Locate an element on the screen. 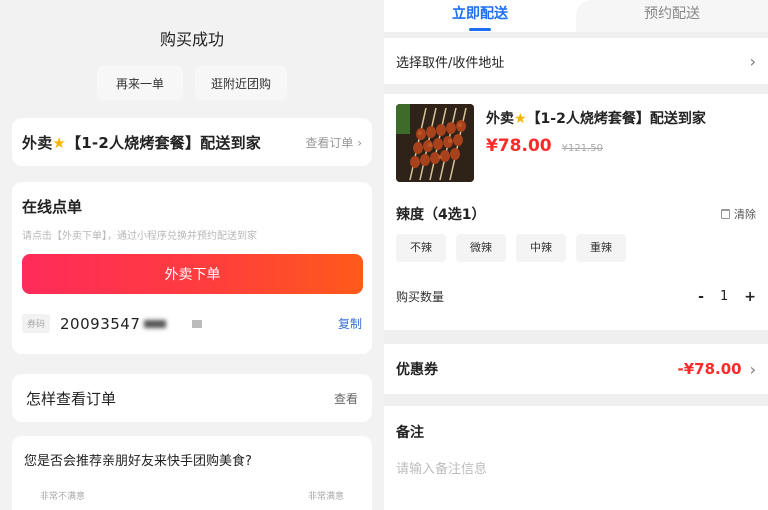 The image size is (768, 510). tab-instant-delivery: 立即配送 is located at coordinates (480, 16).